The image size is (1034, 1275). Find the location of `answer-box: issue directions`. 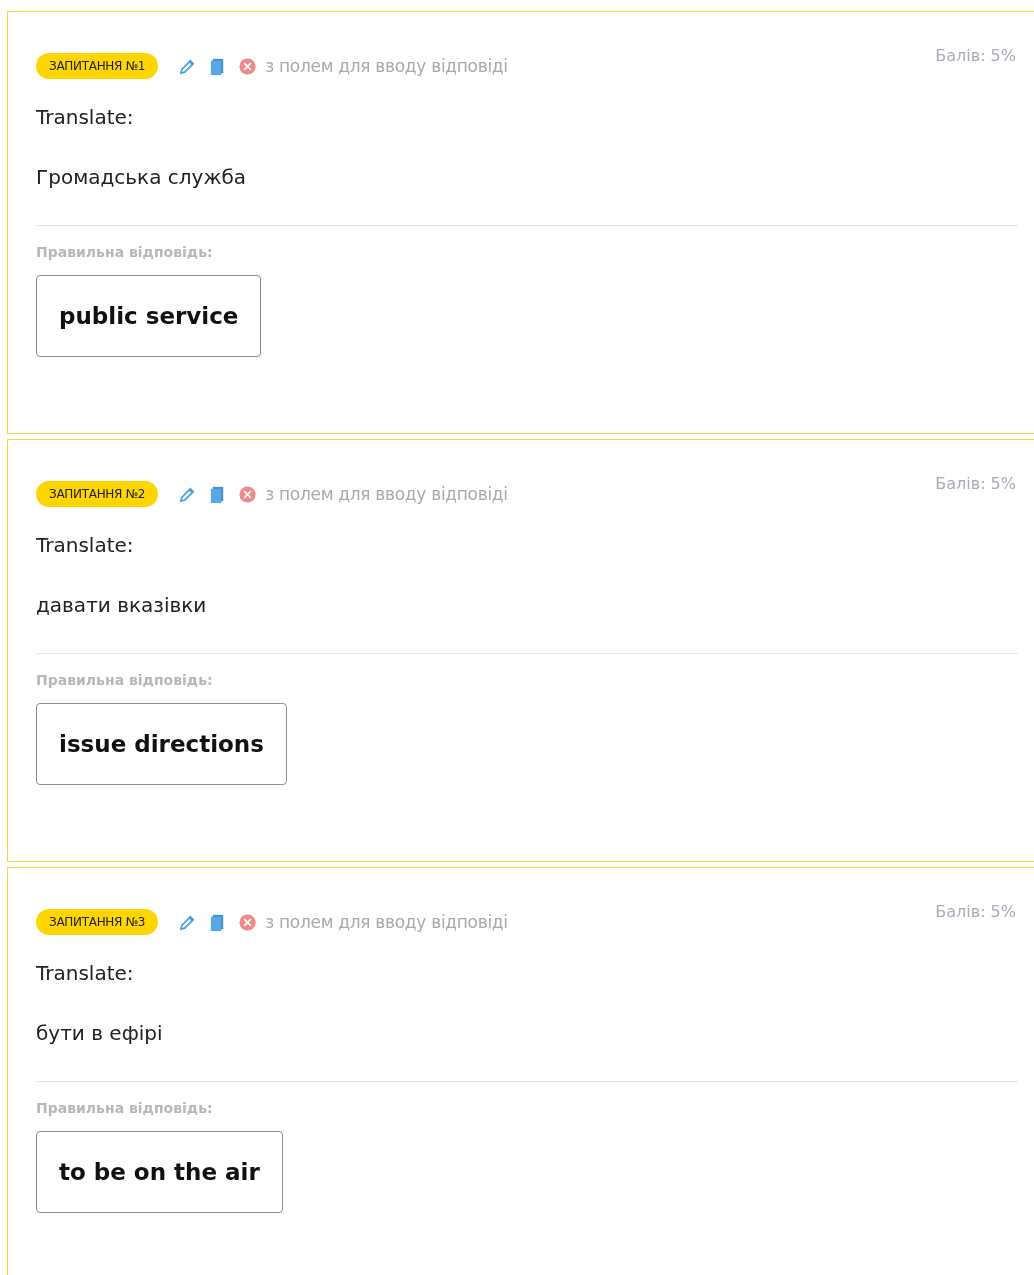

answer-box: issue directions is located at coordinates (161, 744).